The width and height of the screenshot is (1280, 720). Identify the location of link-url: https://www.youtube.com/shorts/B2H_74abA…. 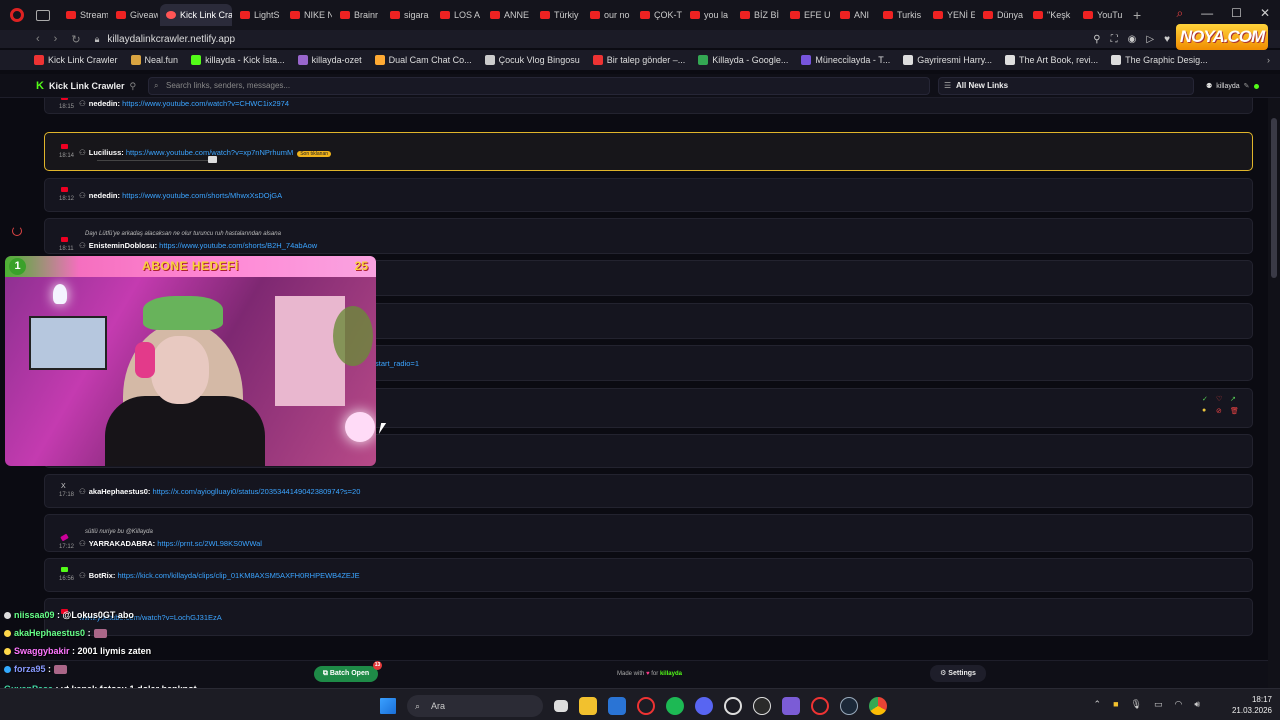
(238, 245).